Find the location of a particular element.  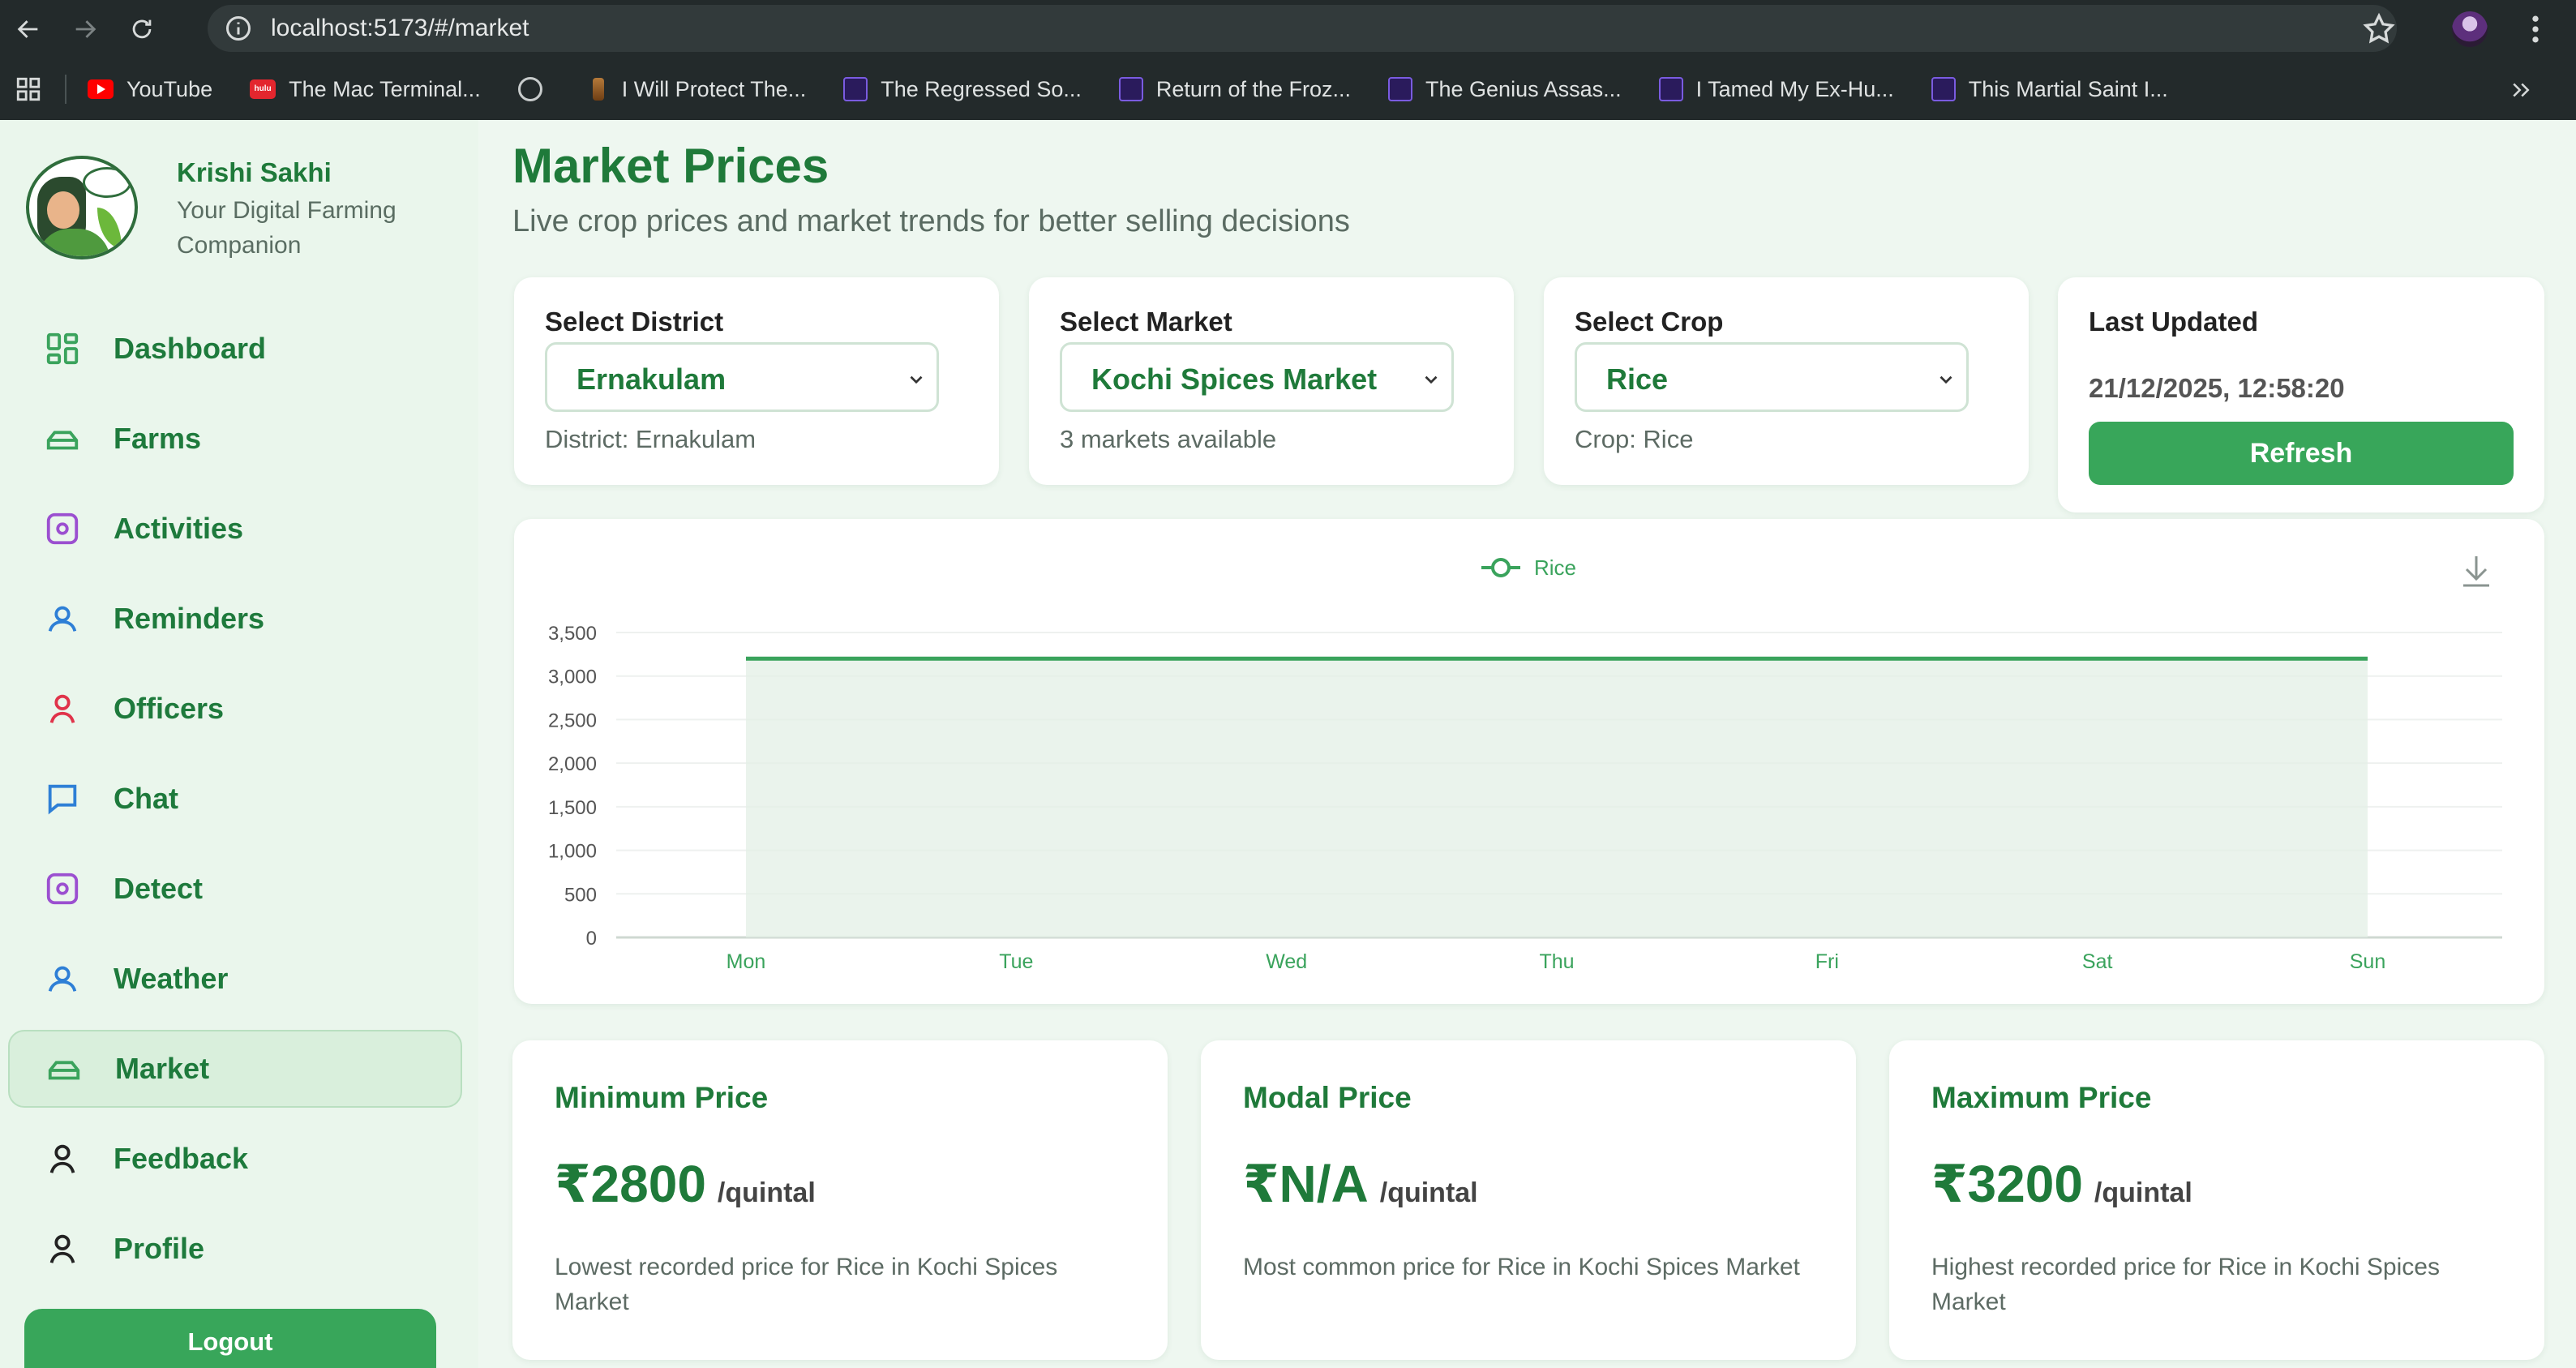

x-tick-label: Sun is located at coordinates (2367, 961).